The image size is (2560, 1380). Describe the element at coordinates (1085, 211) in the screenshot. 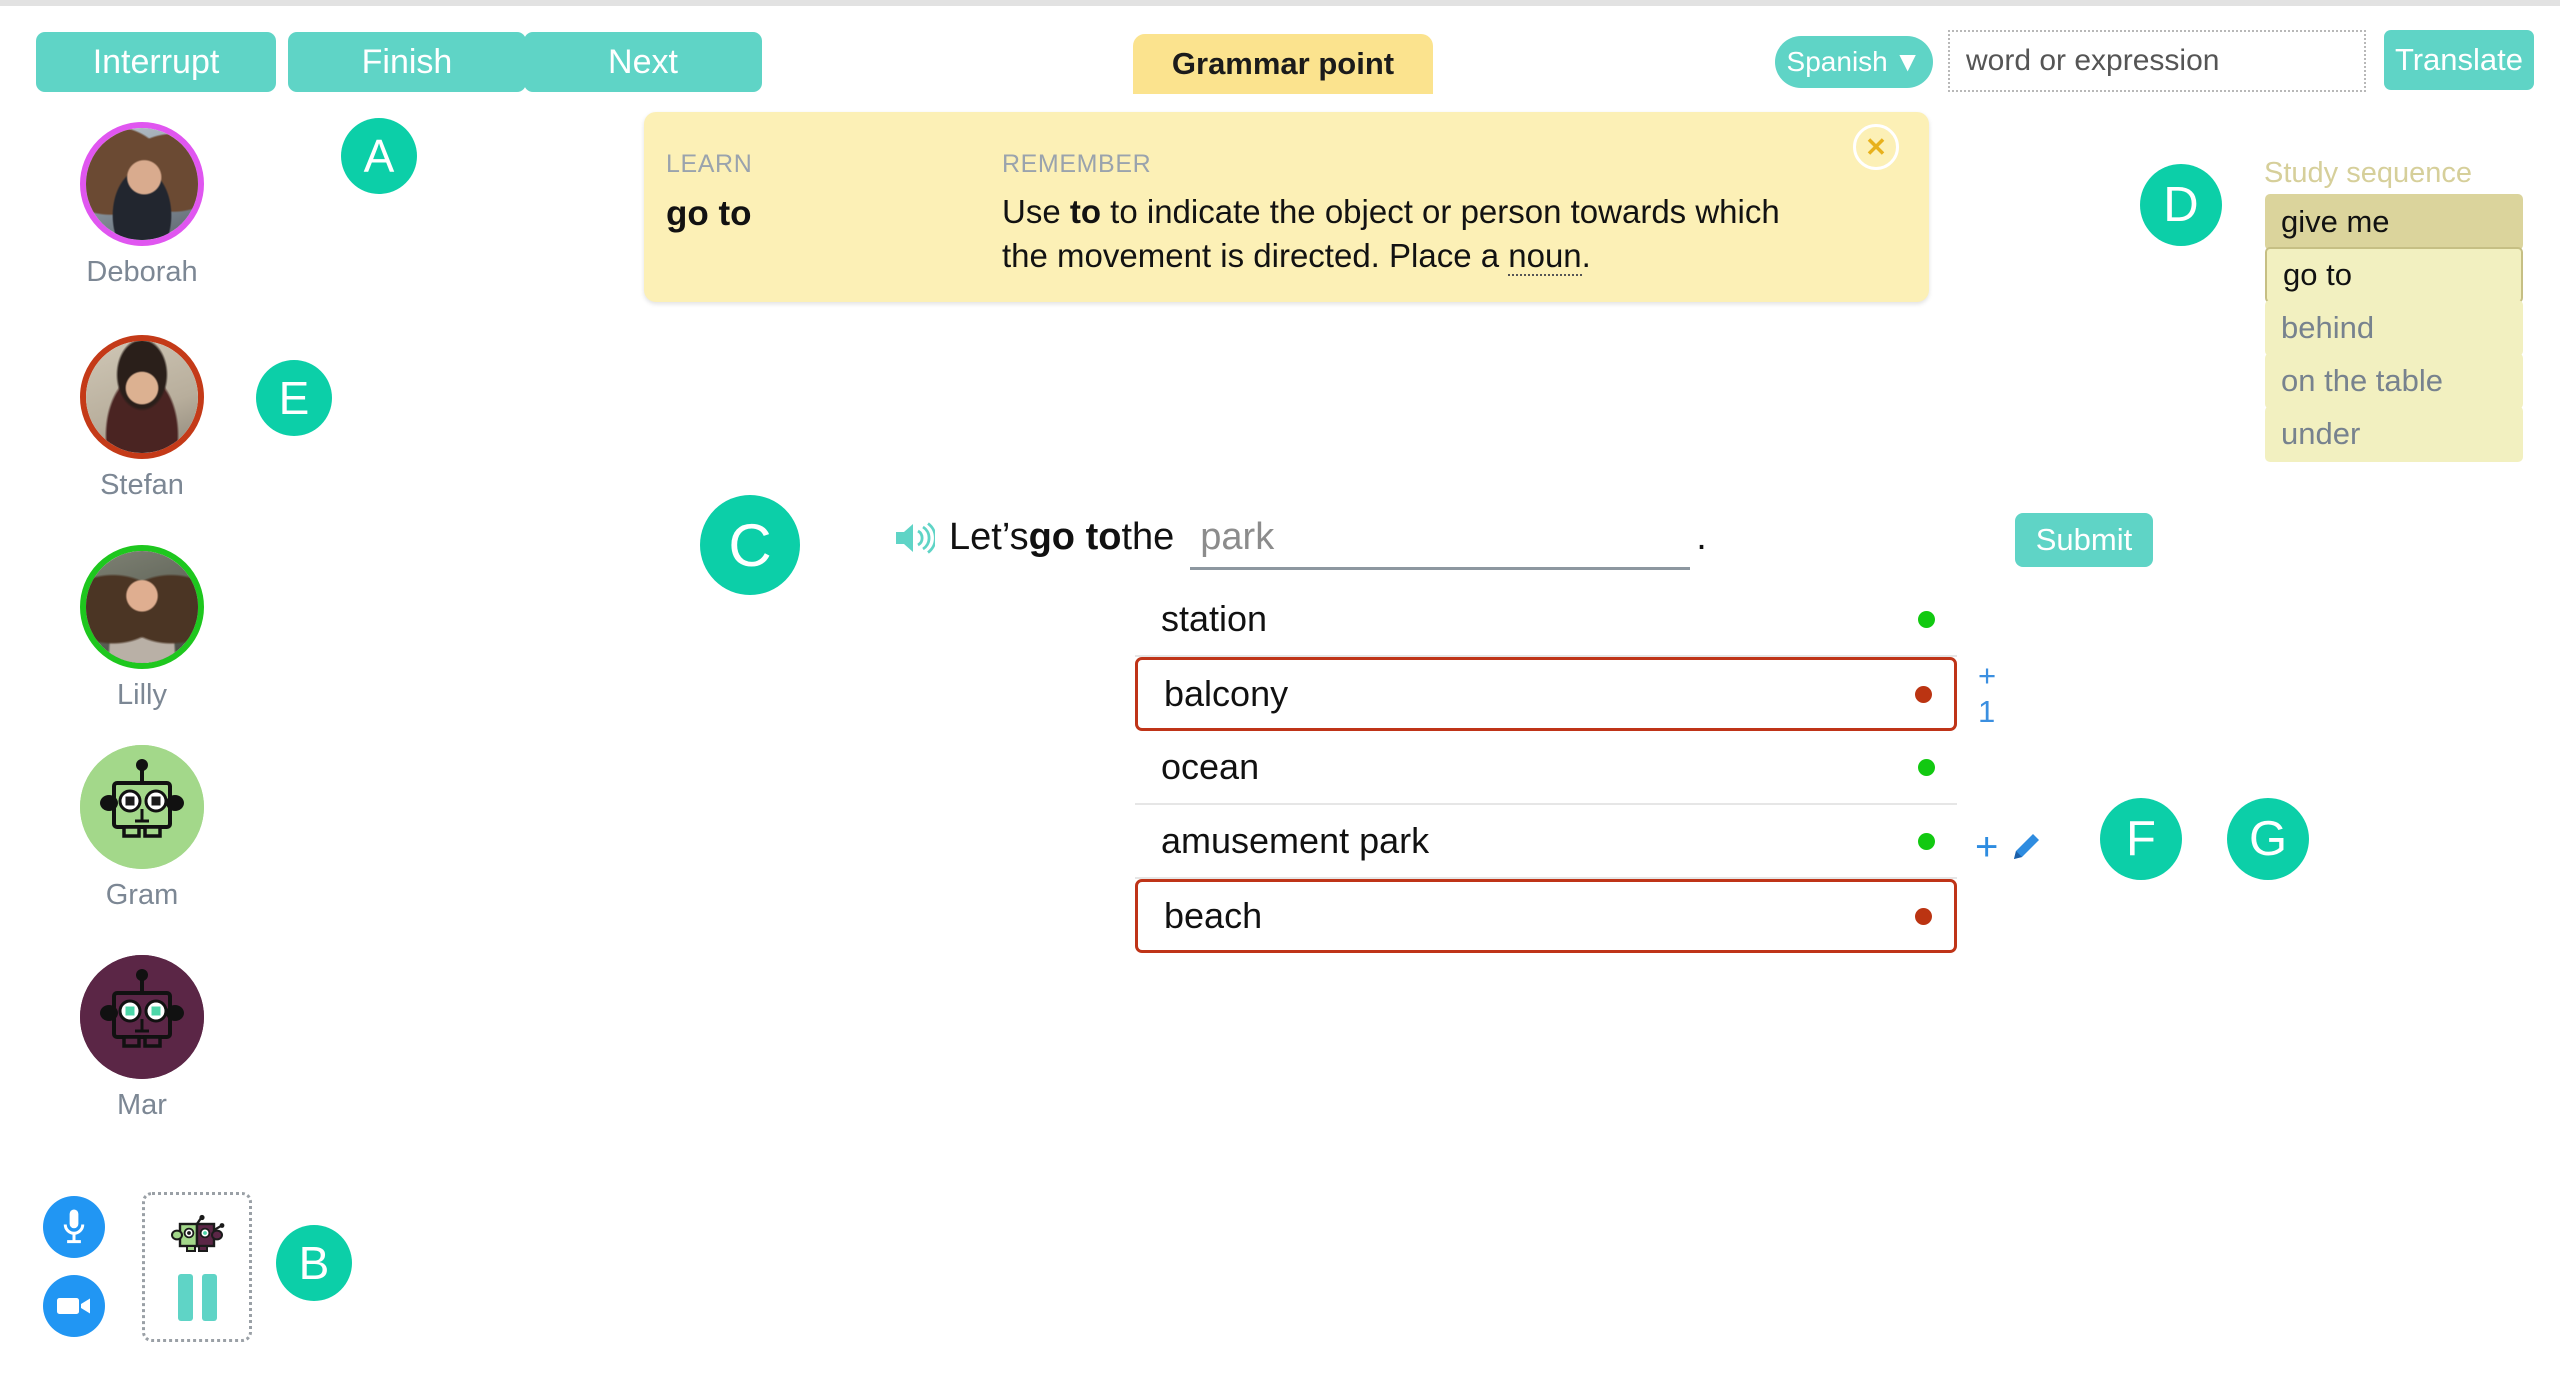

I see `remember-bold: to` at that location.